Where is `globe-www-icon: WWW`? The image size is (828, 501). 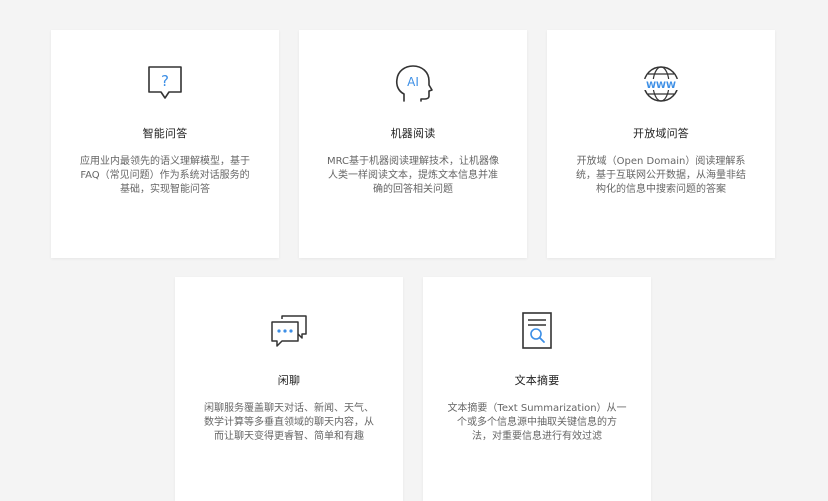 globe-www-icon: WWW is located at coordinates (661, 84).